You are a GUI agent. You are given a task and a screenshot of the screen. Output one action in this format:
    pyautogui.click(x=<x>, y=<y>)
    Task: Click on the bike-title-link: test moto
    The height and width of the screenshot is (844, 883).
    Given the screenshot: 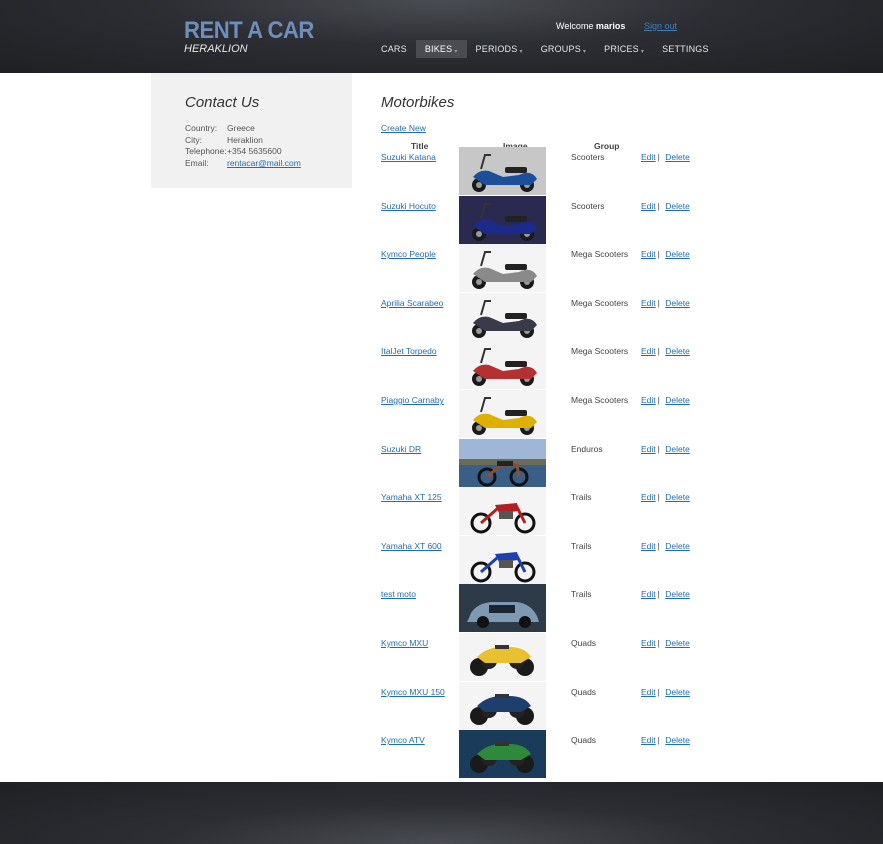 What is the action you would take?
    pyautogui.click(x=398, y=594)
    